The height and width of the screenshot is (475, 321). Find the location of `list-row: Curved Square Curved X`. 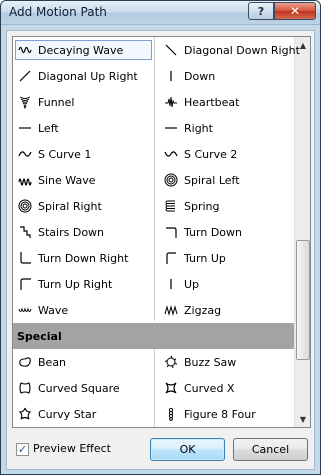

list-row: Curved Square Curved X is located at coordinates (154, 388).